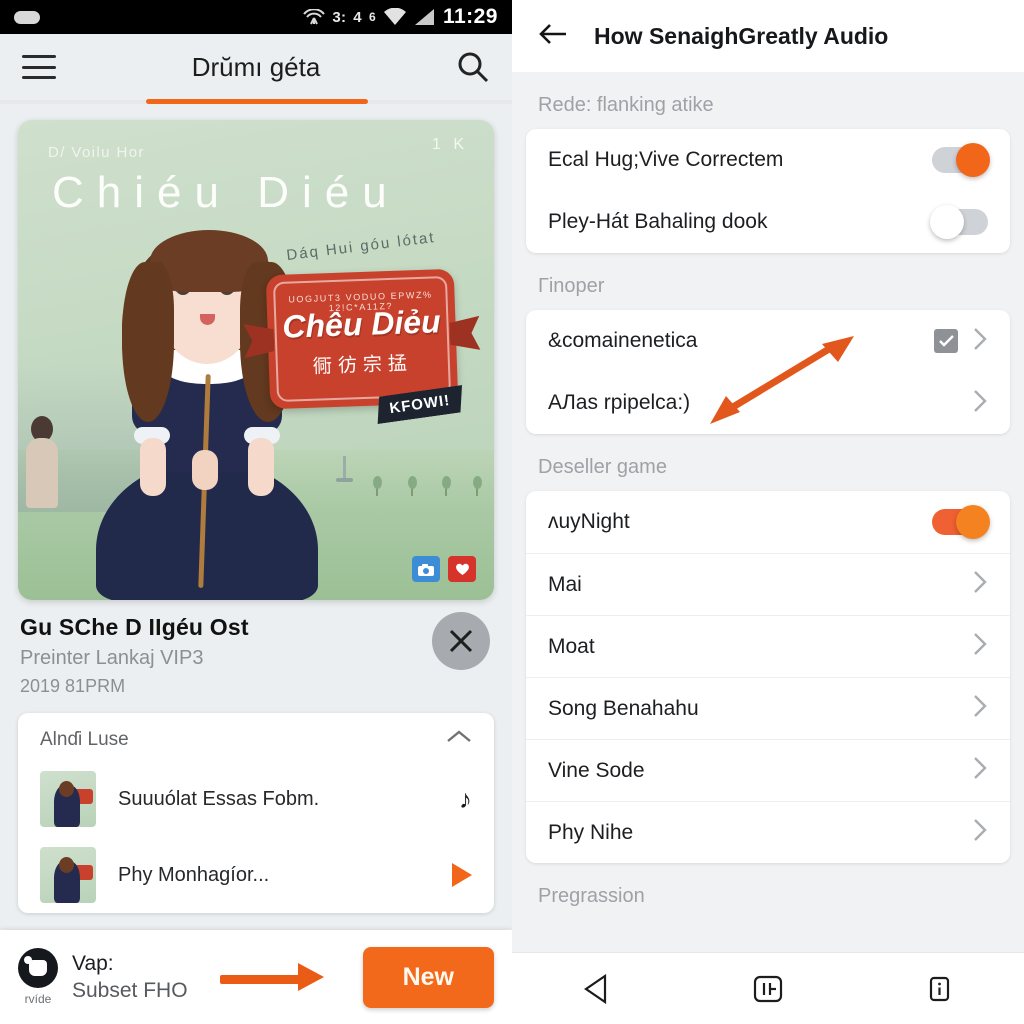  I want to click on play-icon, so click(462, 875).